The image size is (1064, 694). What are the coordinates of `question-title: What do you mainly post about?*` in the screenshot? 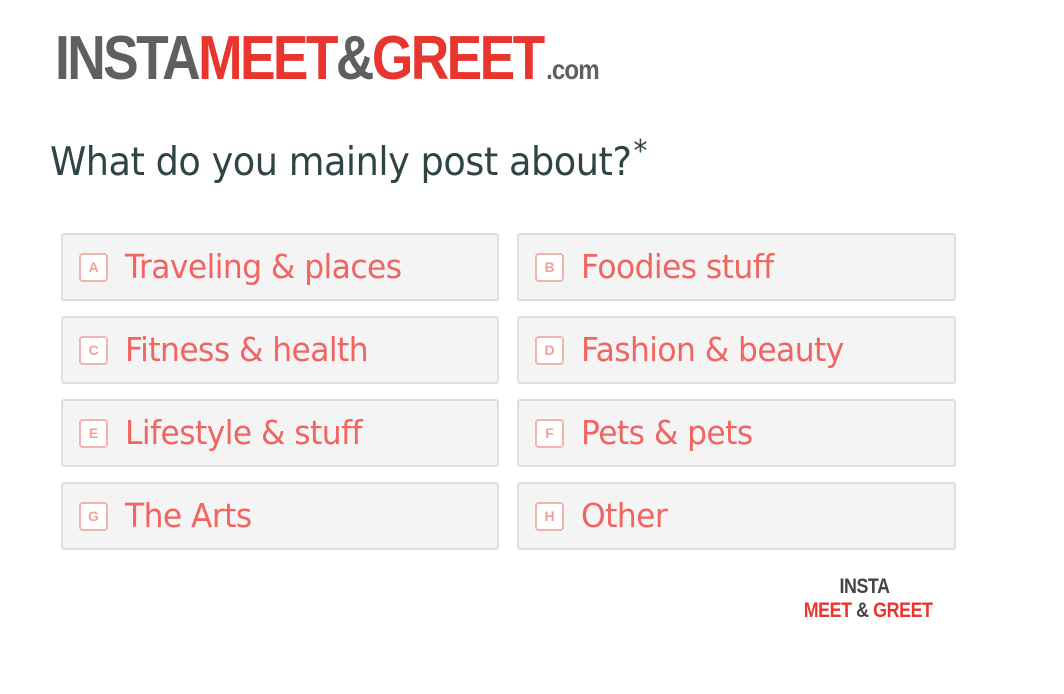 It's located at (348, 157).